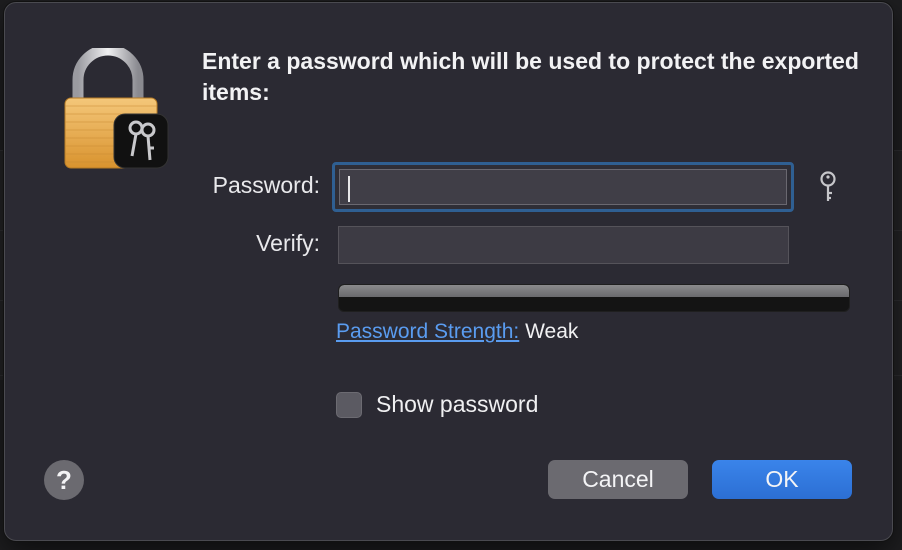  Describe the element at coordinates (828, 187) in the screenshot. I see `key-icon` at that location.